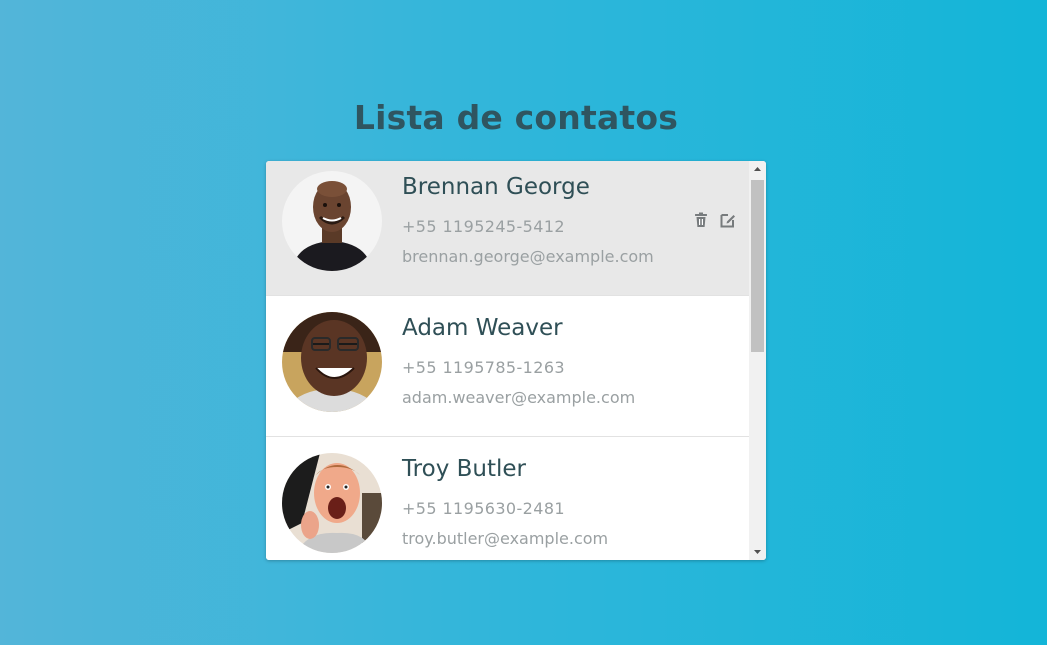 This screenshot has width=1047, height=645. Describe the element at coordinates (757, 169) in the screenshot. I see `scroll-up-arrow-icon` at that location.